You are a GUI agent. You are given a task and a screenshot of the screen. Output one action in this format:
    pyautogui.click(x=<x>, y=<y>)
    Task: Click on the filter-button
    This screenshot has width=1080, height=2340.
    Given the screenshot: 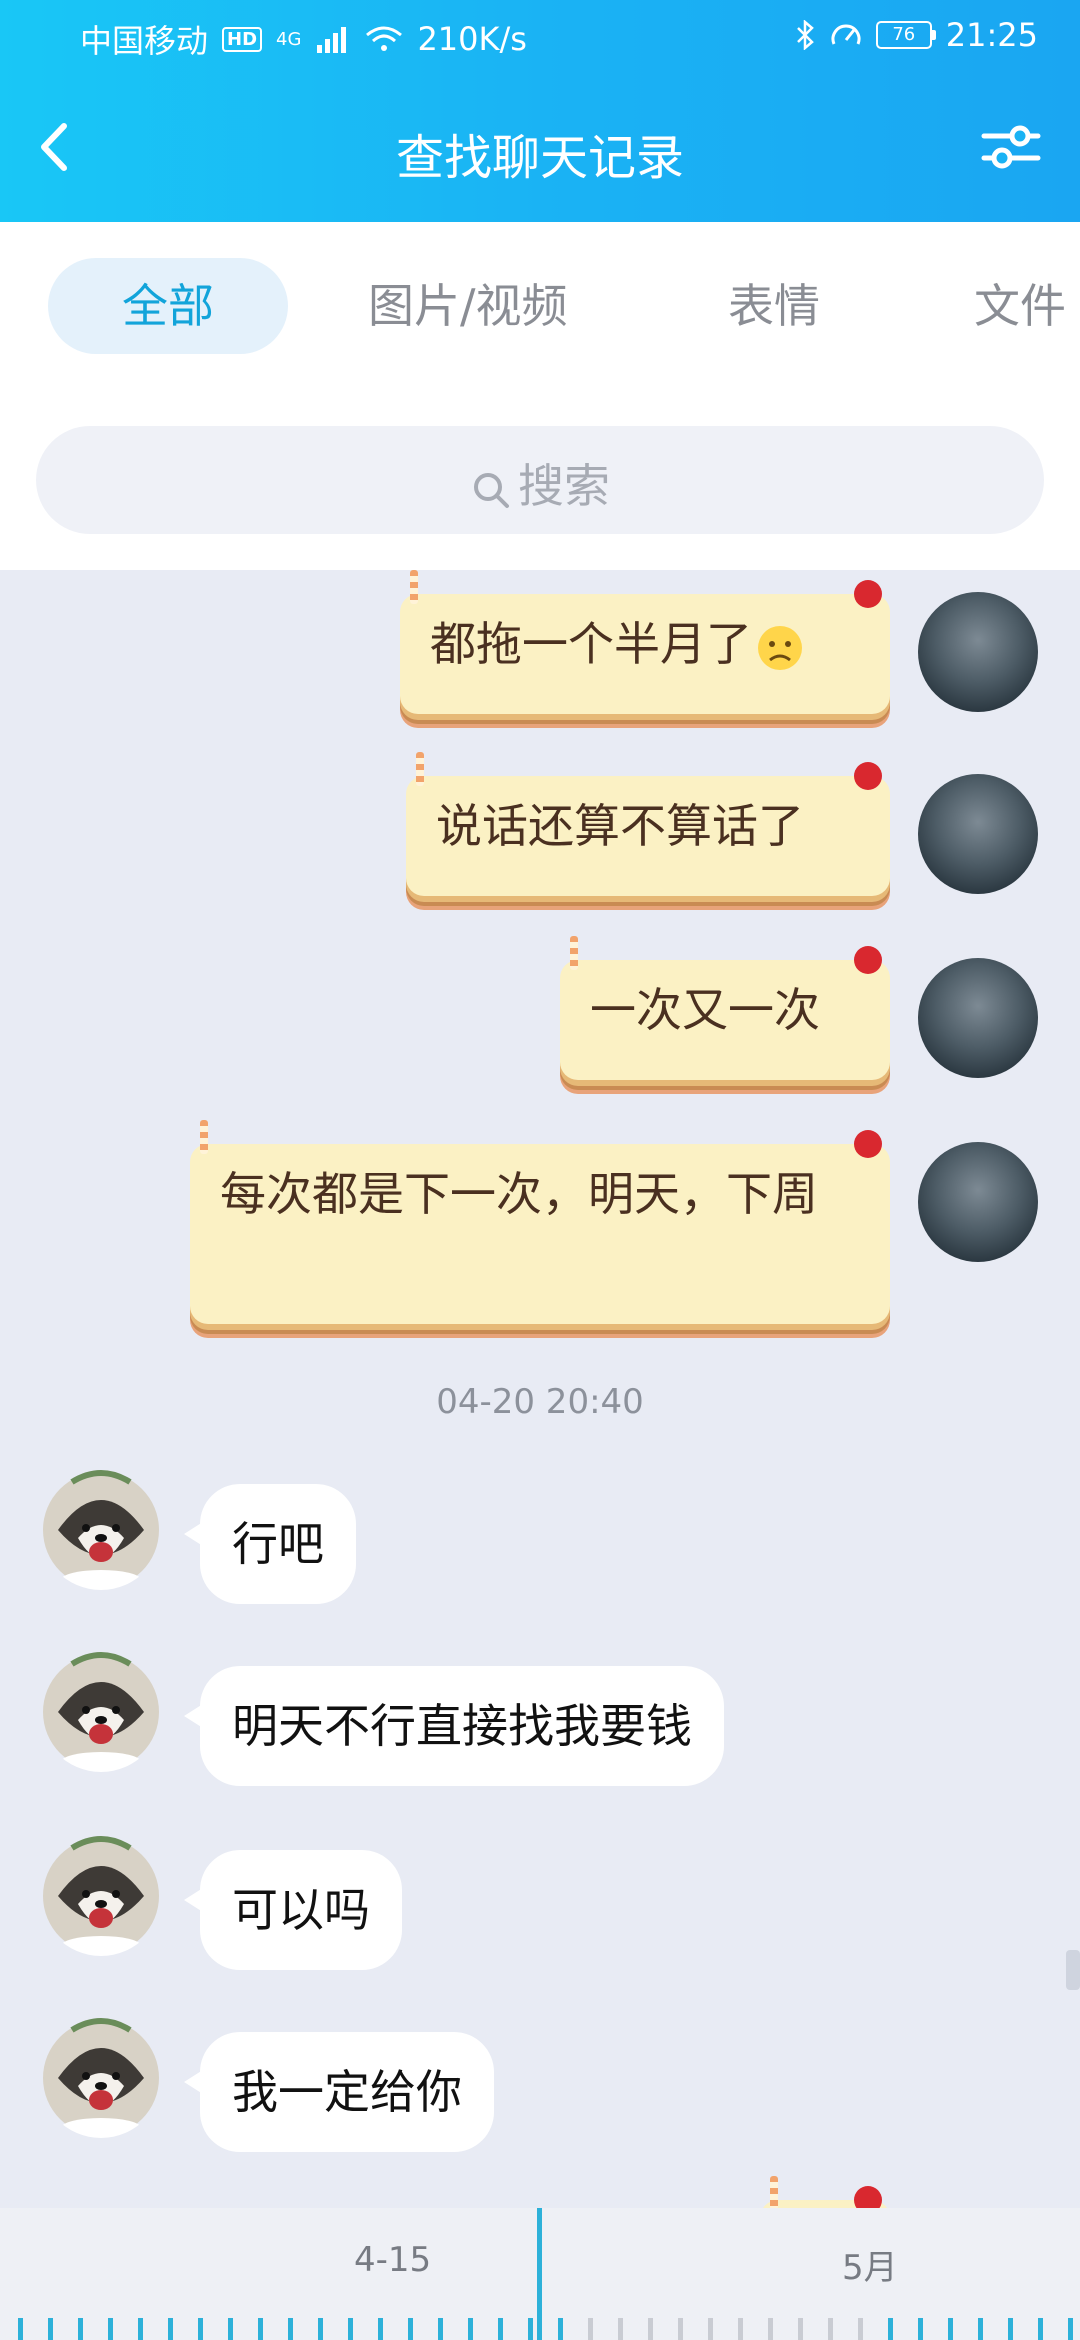 What is the action you would take?
    pyautogui.click(x=1011, y=147)
    